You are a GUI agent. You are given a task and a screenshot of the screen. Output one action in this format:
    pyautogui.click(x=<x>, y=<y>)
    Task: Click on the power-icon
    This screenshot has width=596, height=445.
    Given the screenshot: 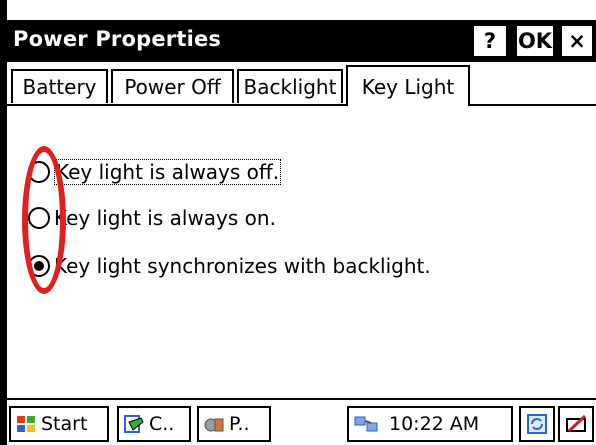 What is the action you would take?
    pyautogui.click(x=214, y=425)
    